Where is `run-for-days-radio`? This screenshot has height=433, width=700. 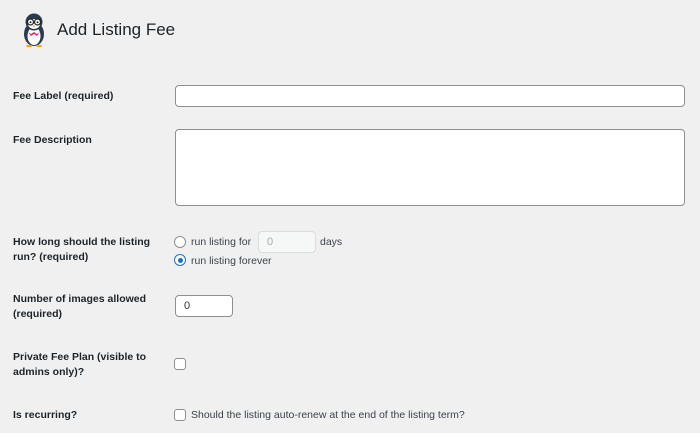
run-for-days-radio is located at coordinates (180, 242).